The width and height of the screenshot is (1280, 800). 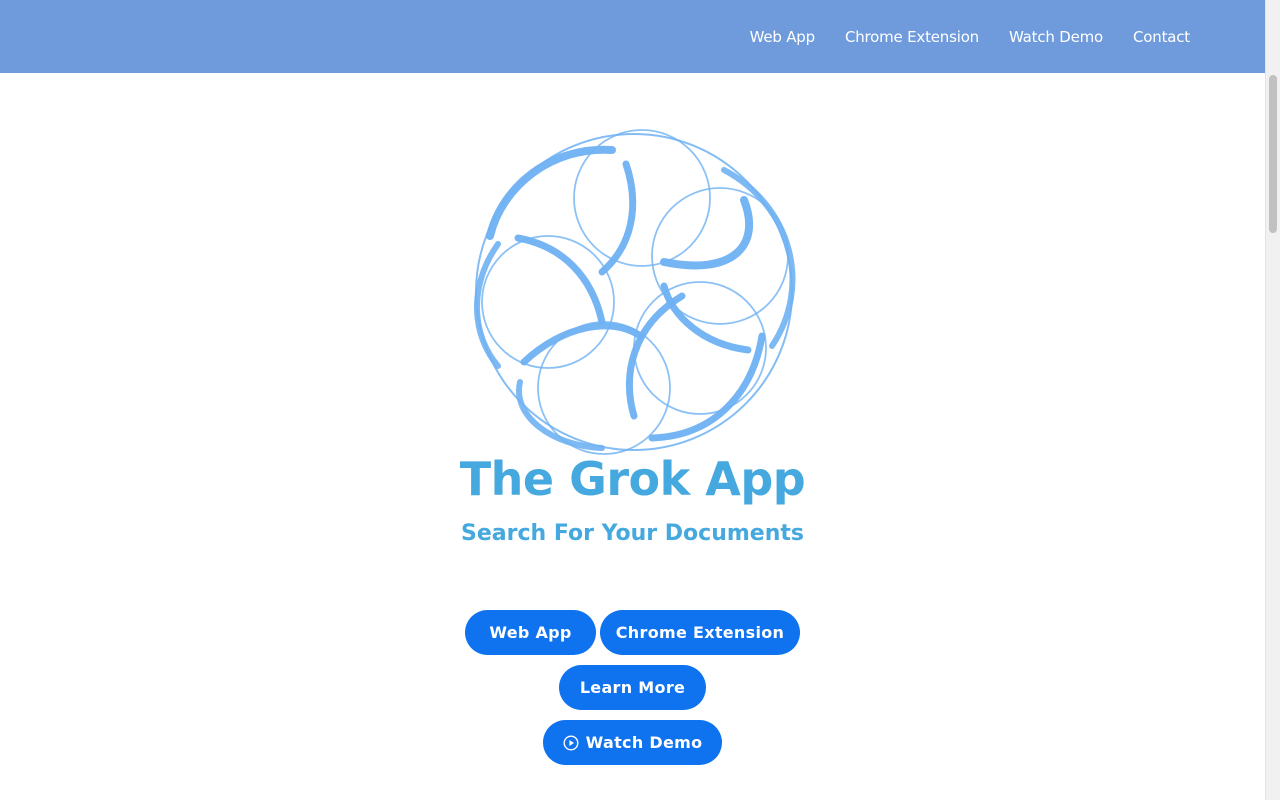 I want to click on play-circle-icon, so click(x=571, y=742).